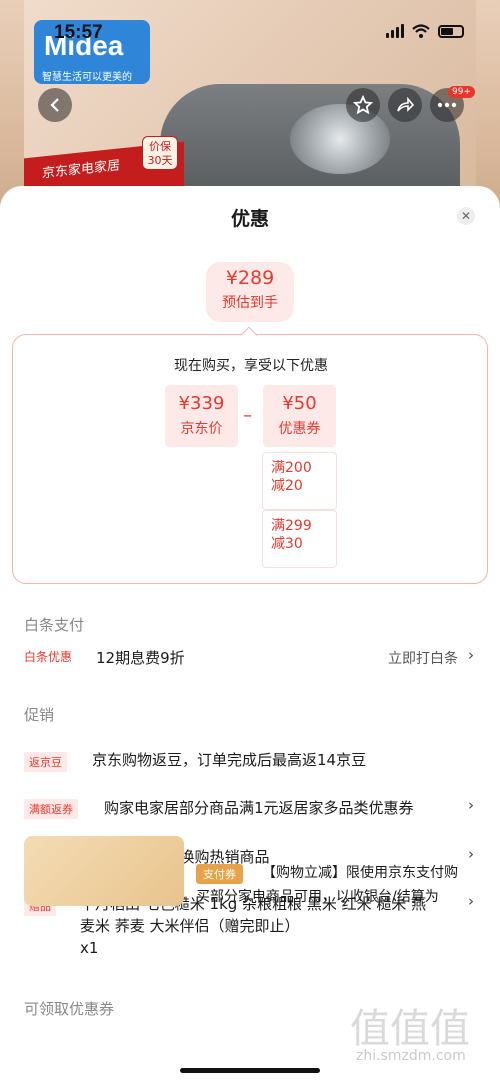 The width and height of the screenshot is (500, 1082). I want to click on sheet-title: 优惠, so click(249, 219).